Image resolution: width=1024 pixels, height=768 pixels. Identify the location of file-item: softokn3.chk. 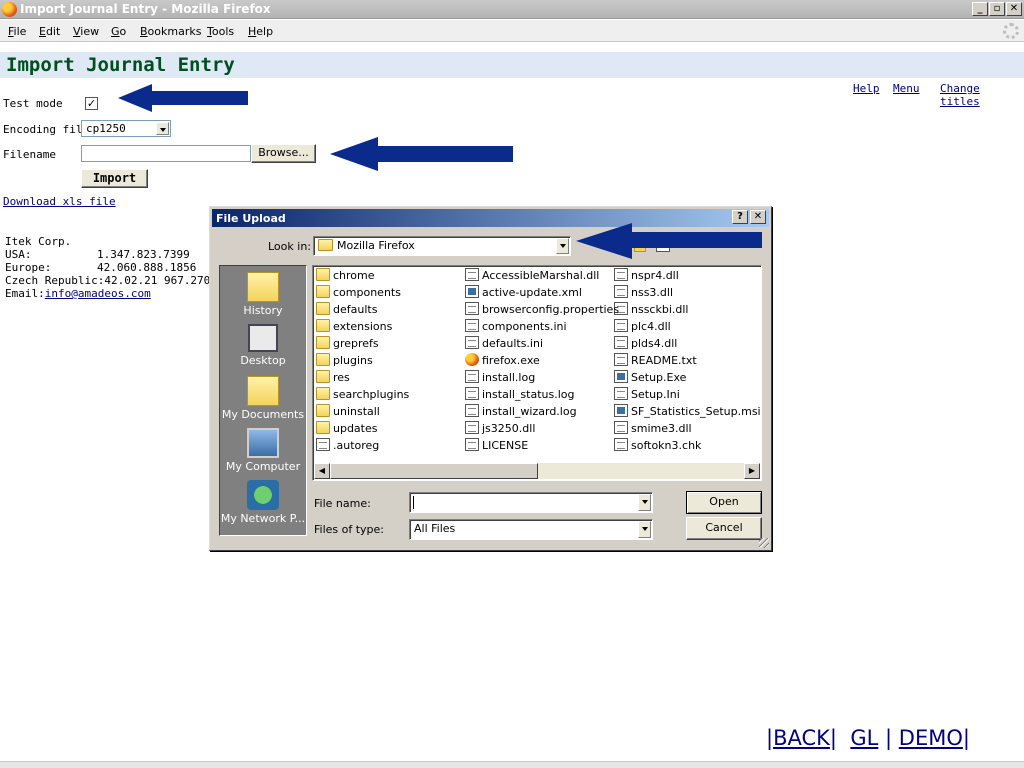
(657, 446).